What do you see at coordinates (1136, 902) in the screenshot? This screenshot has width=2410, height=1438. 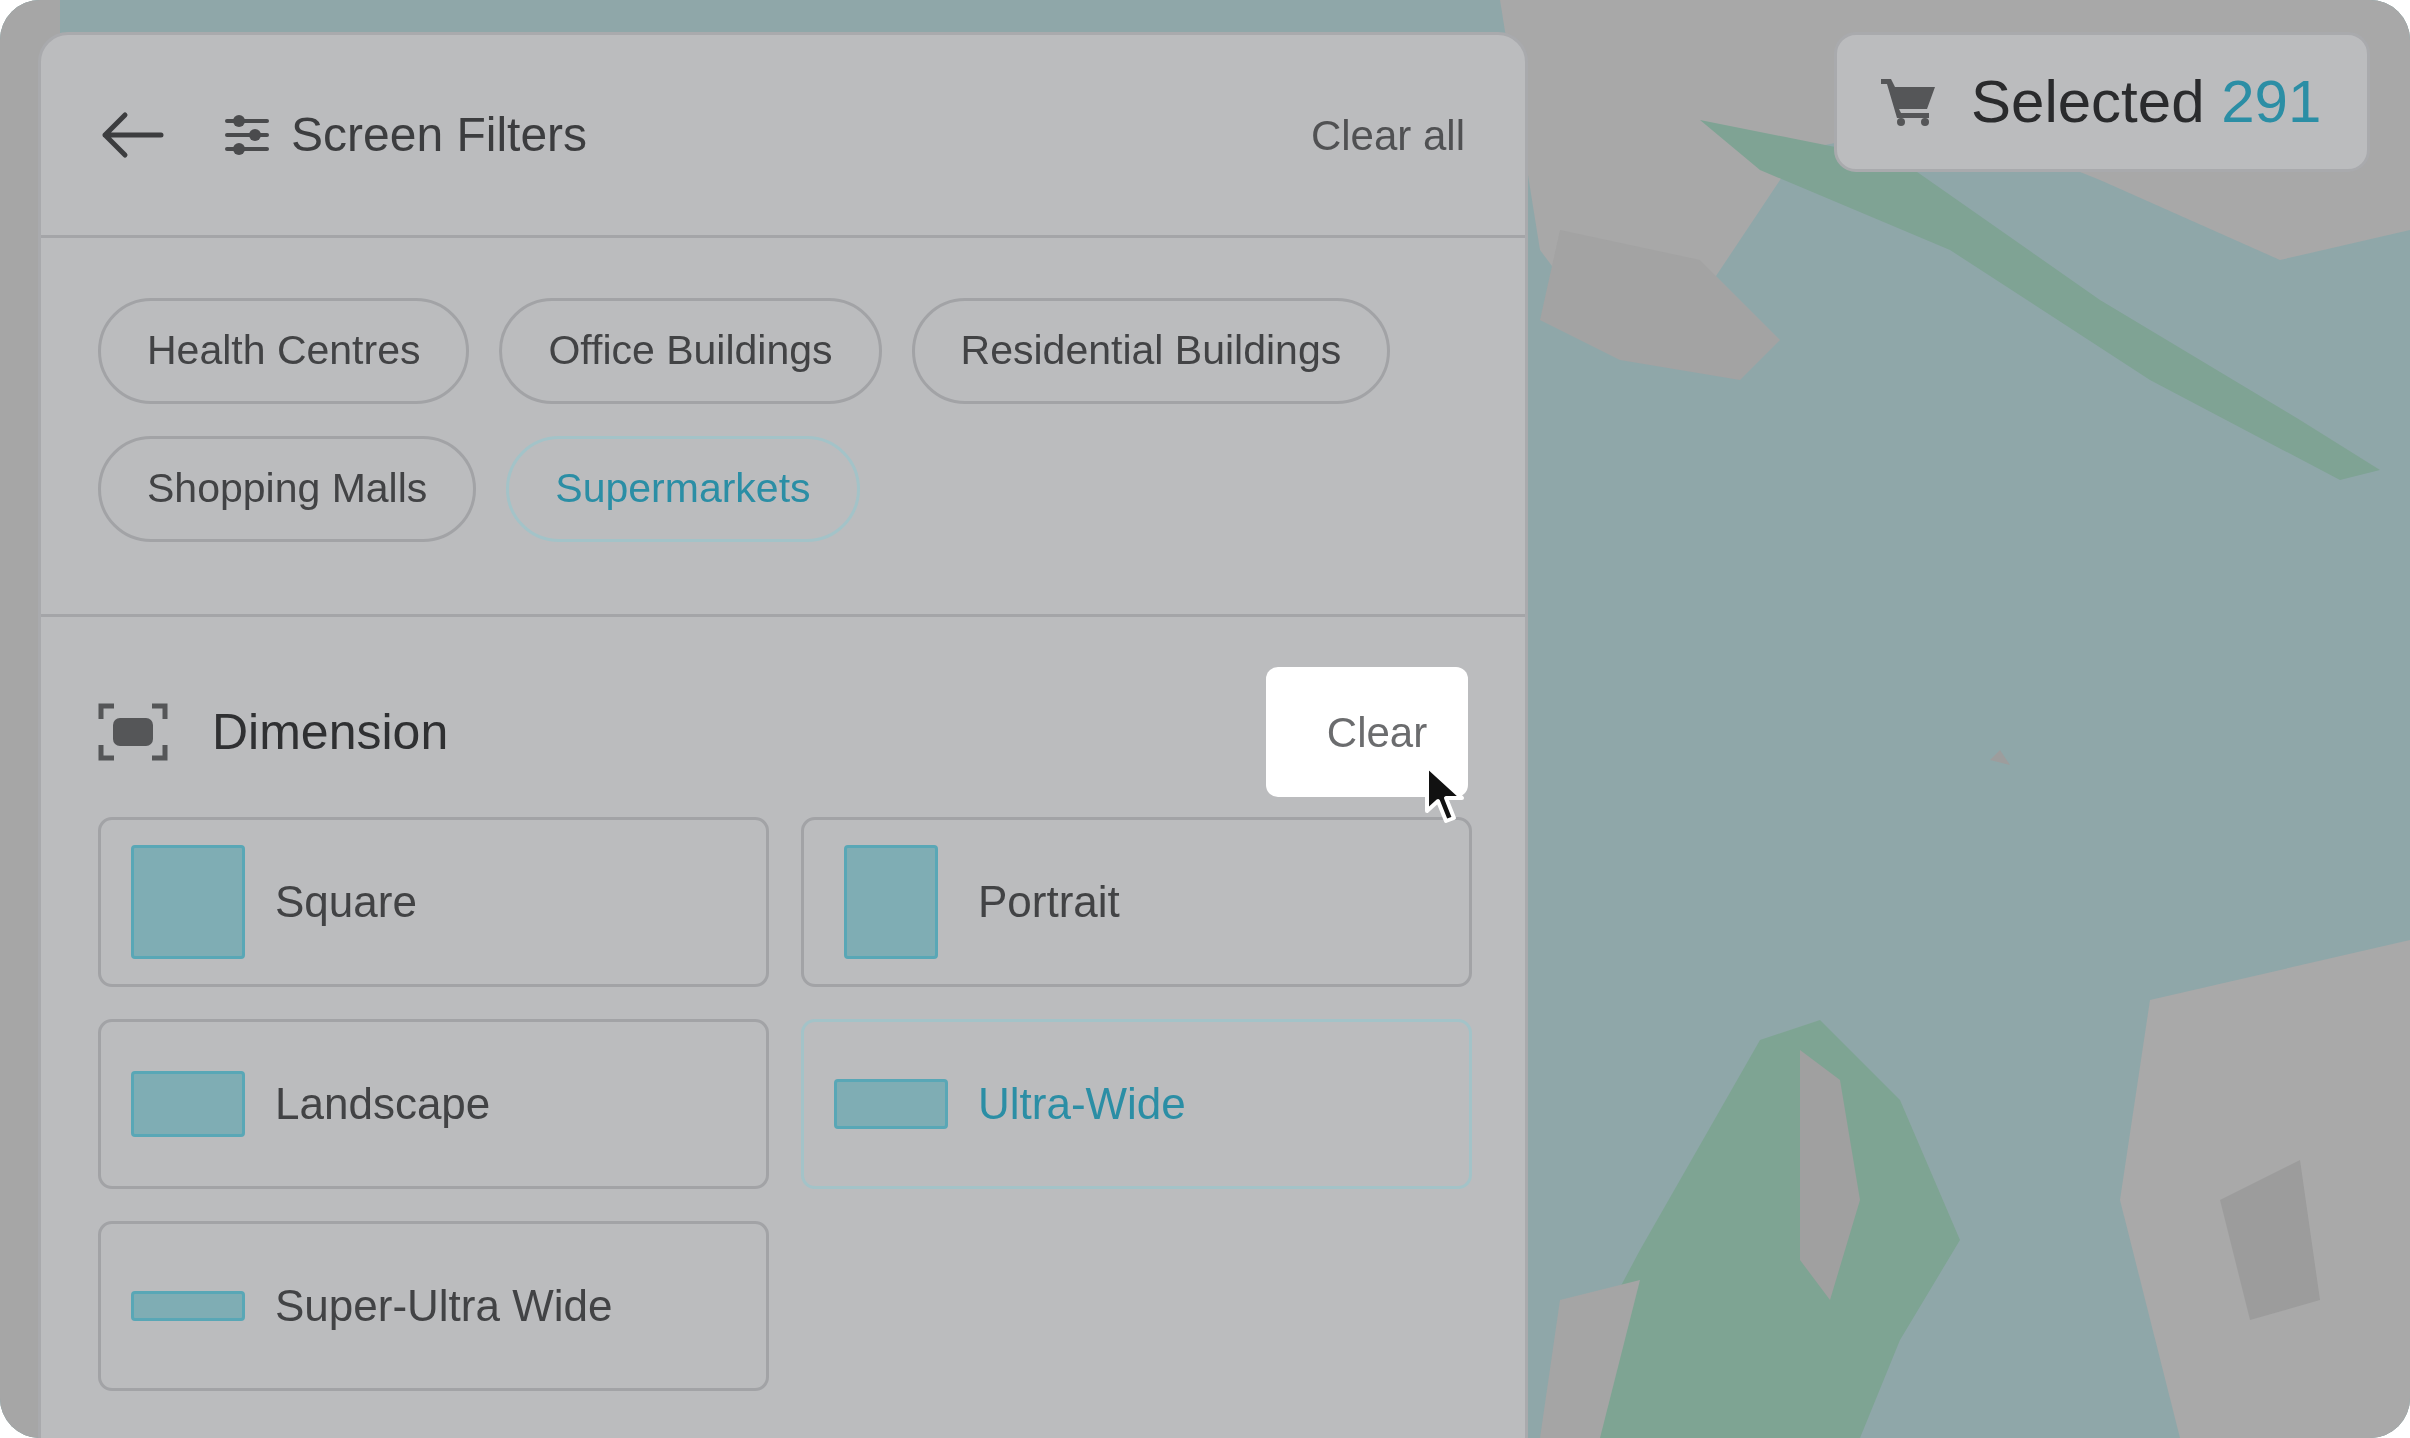 I see `dimension-option: Portrait` at bounding box center [1136, 902].